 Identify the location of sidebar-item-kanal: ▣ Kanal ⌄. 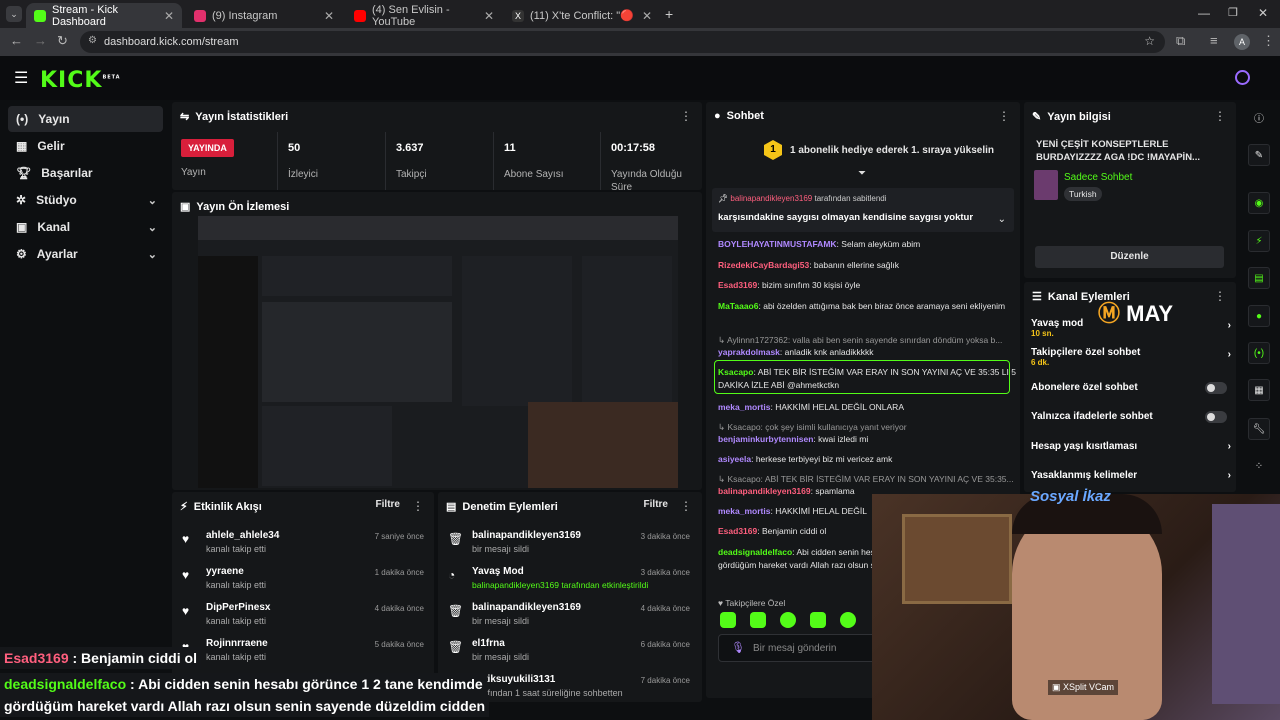
(85, 227).